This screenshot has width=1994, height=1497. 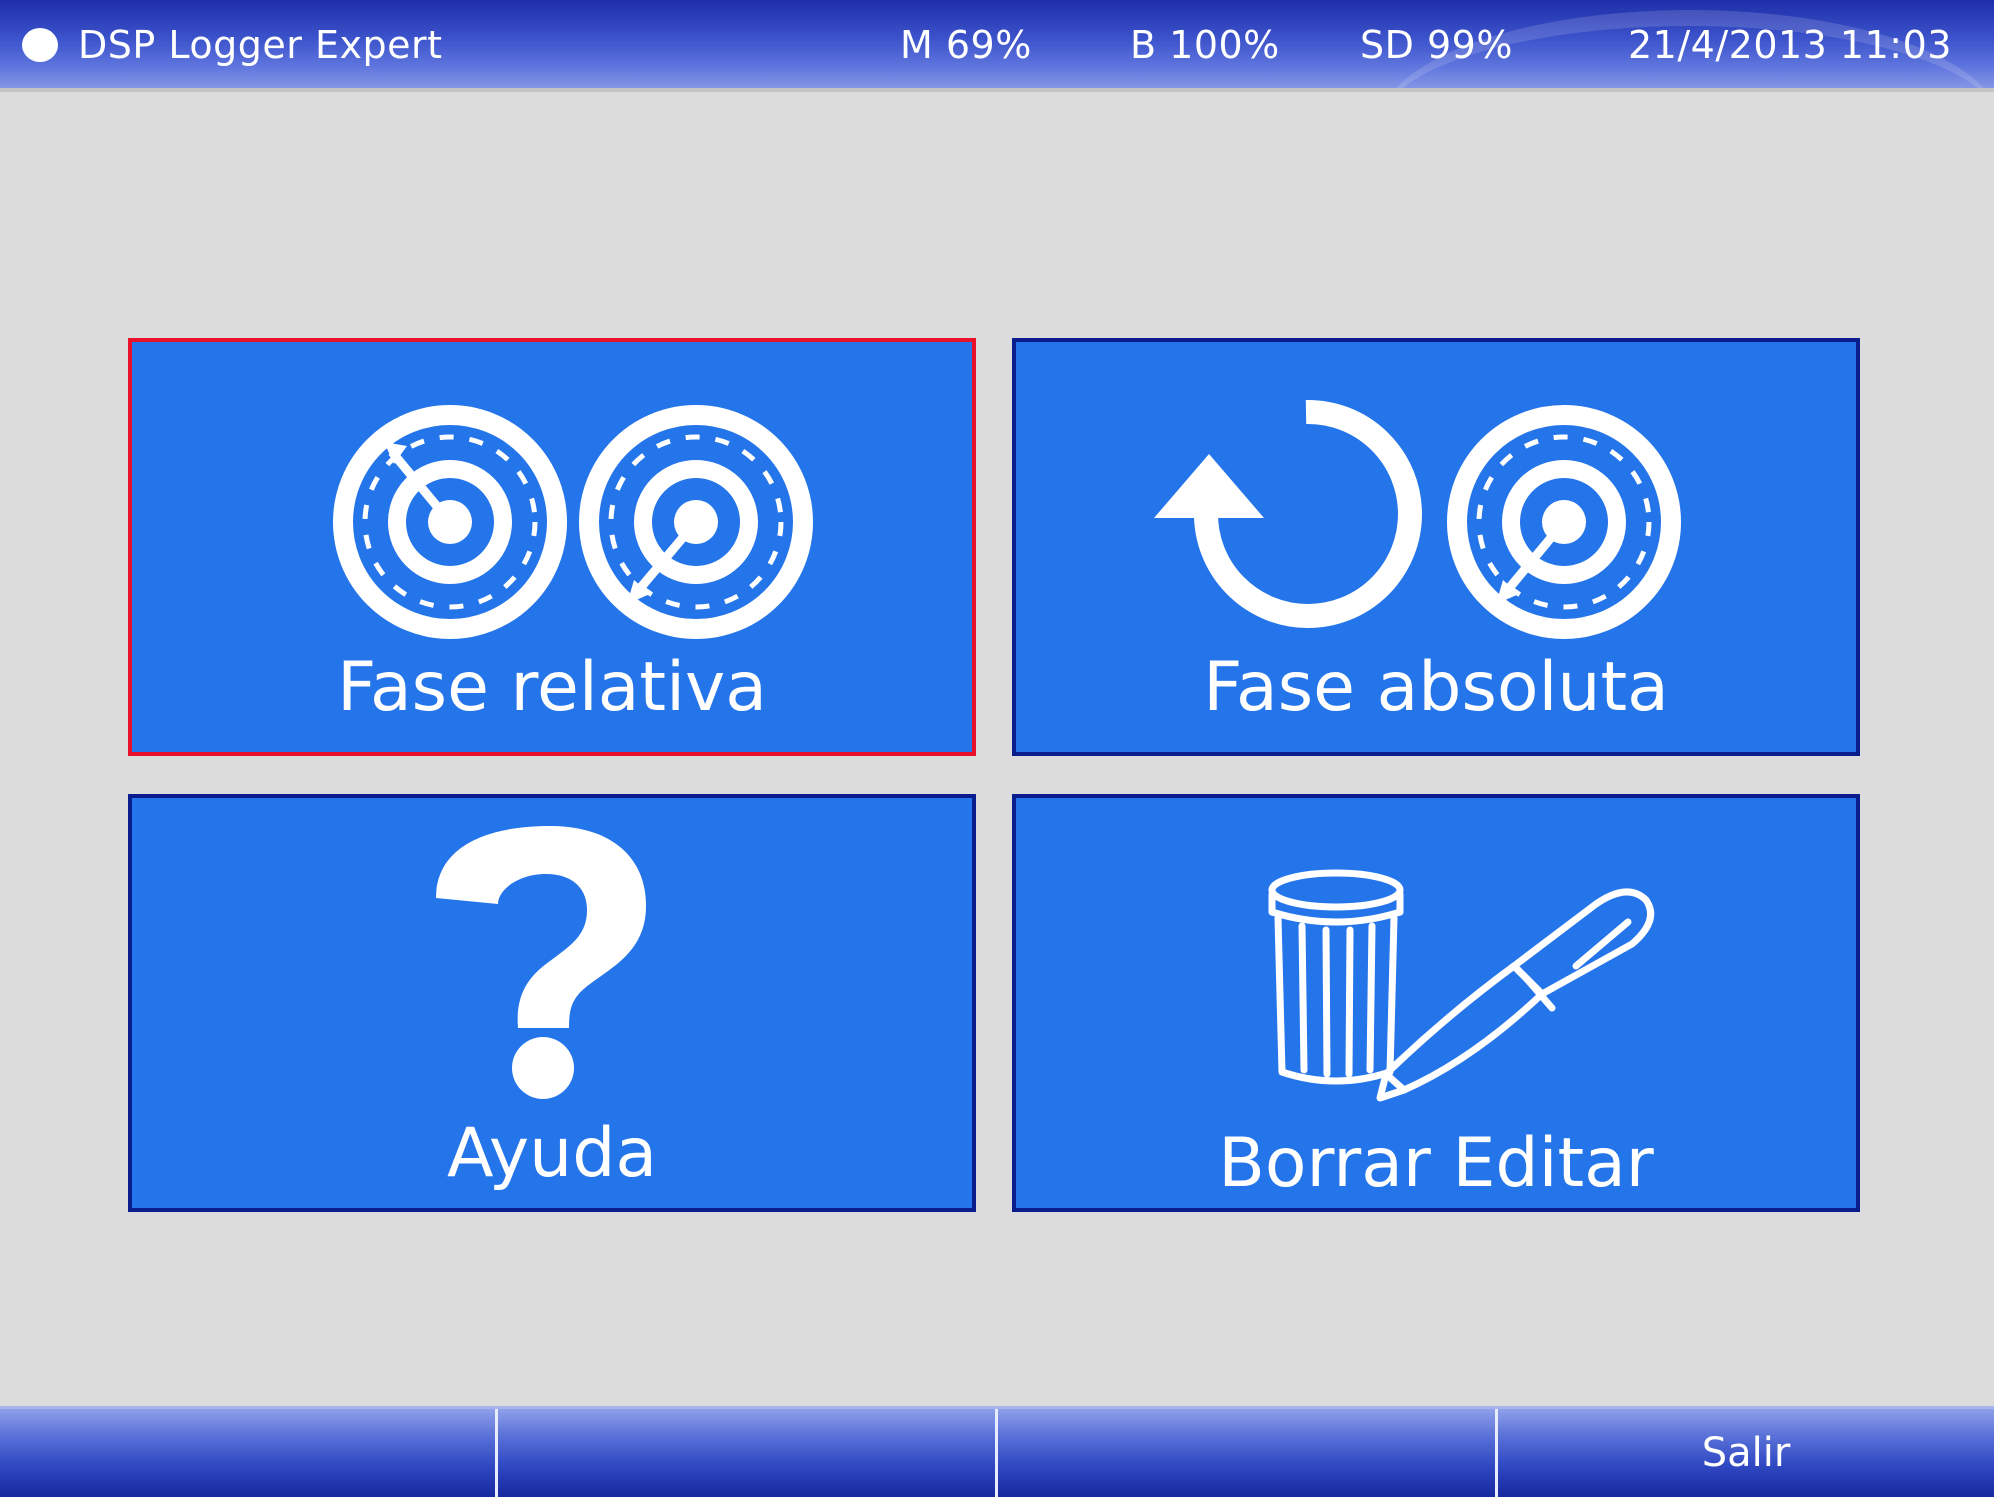 I want to click on tile-label: Fase relativa, so click(x=552, y=687).